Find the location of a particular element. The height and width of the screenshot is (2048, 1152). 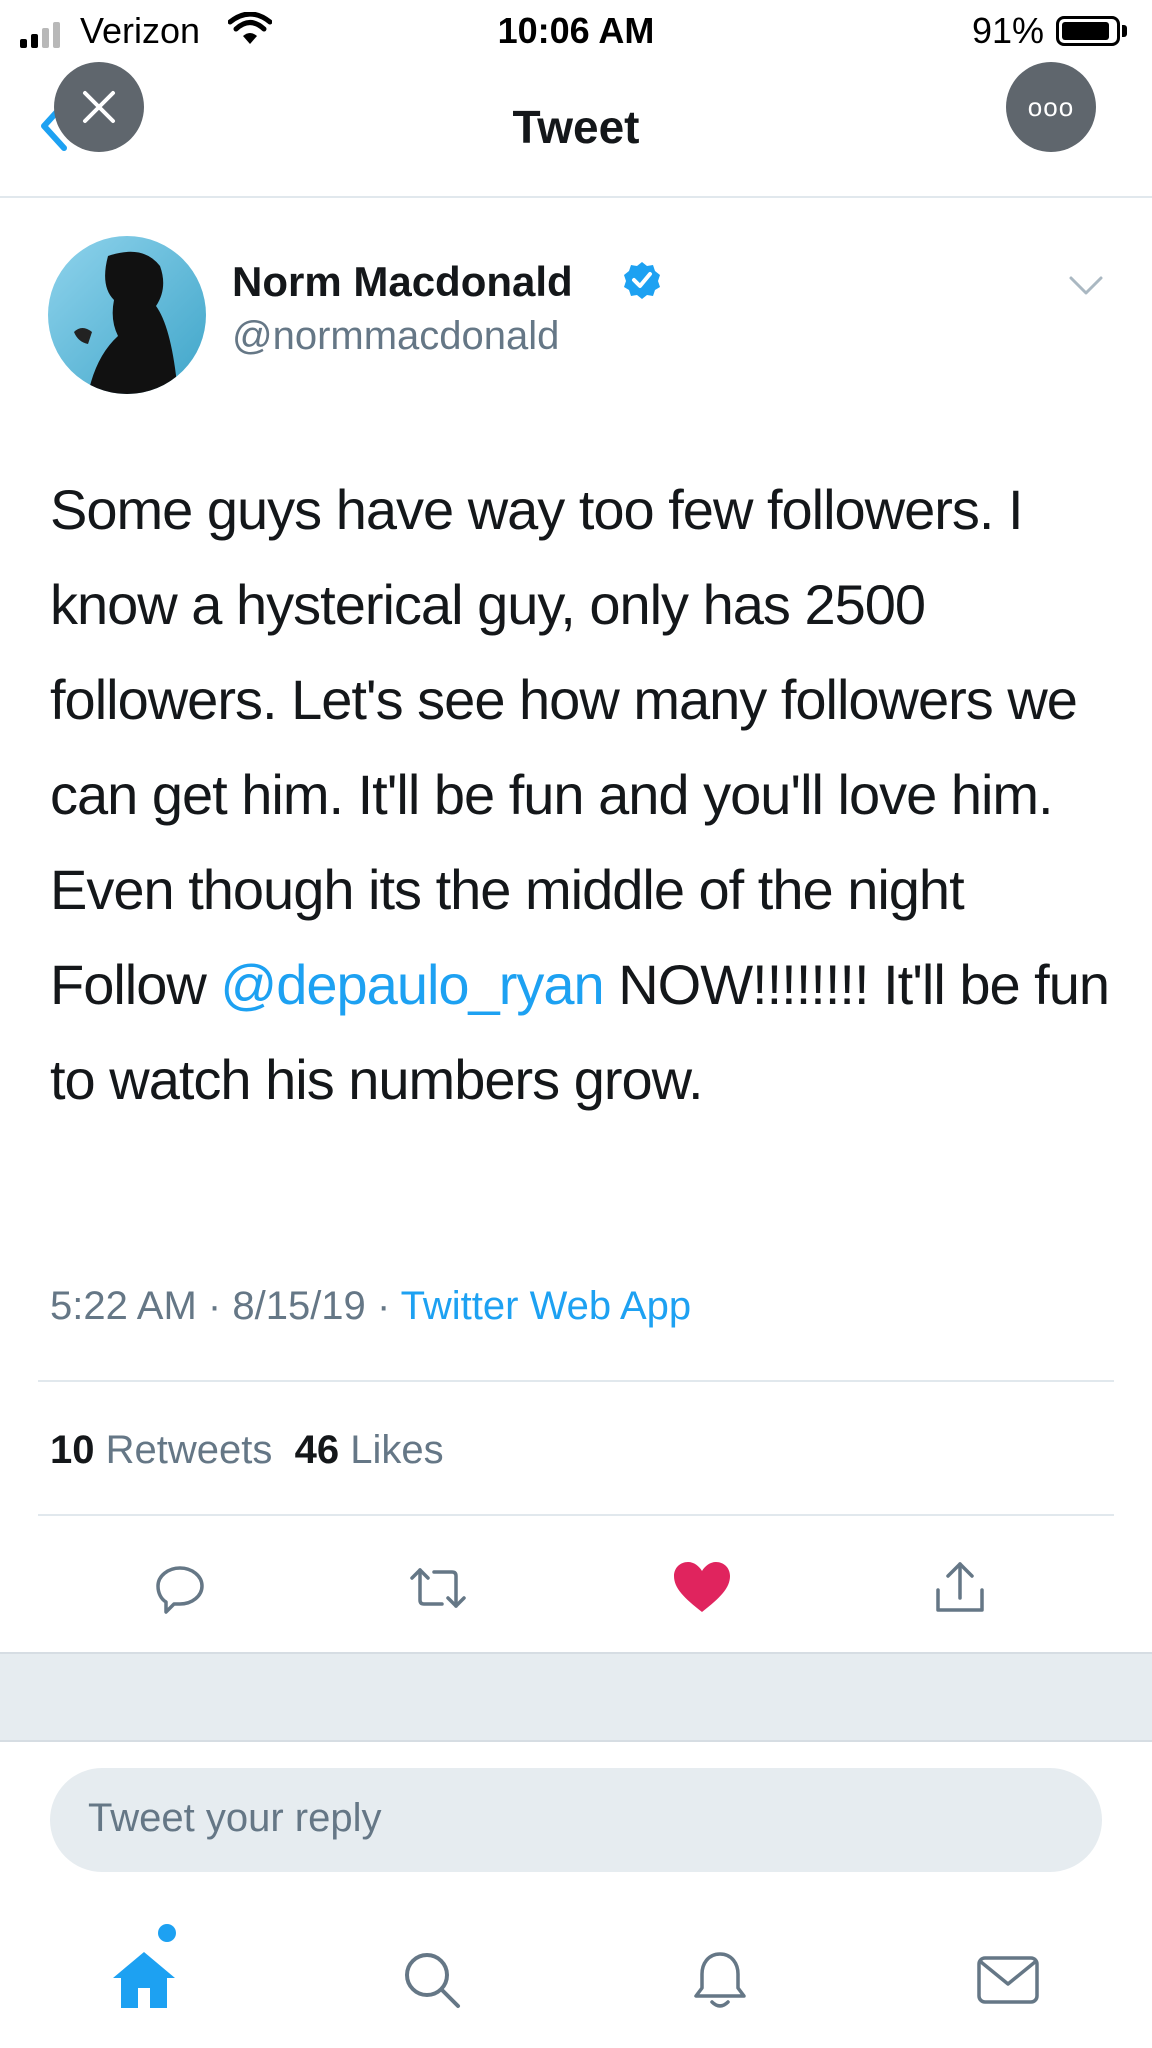

battery-icon is located at coordinates (1088, 31).